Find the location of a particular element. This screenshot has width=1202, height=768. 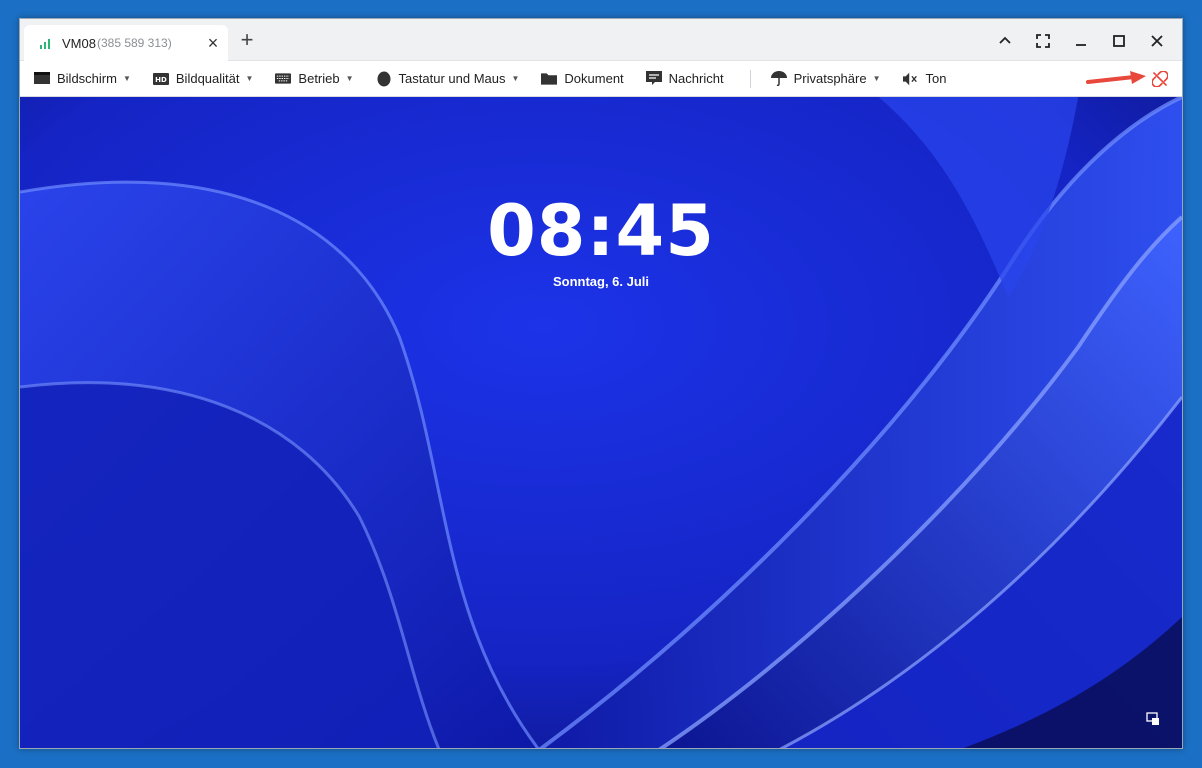

tab-session-id: (385 589 313) is located at coordinates (134, 43).